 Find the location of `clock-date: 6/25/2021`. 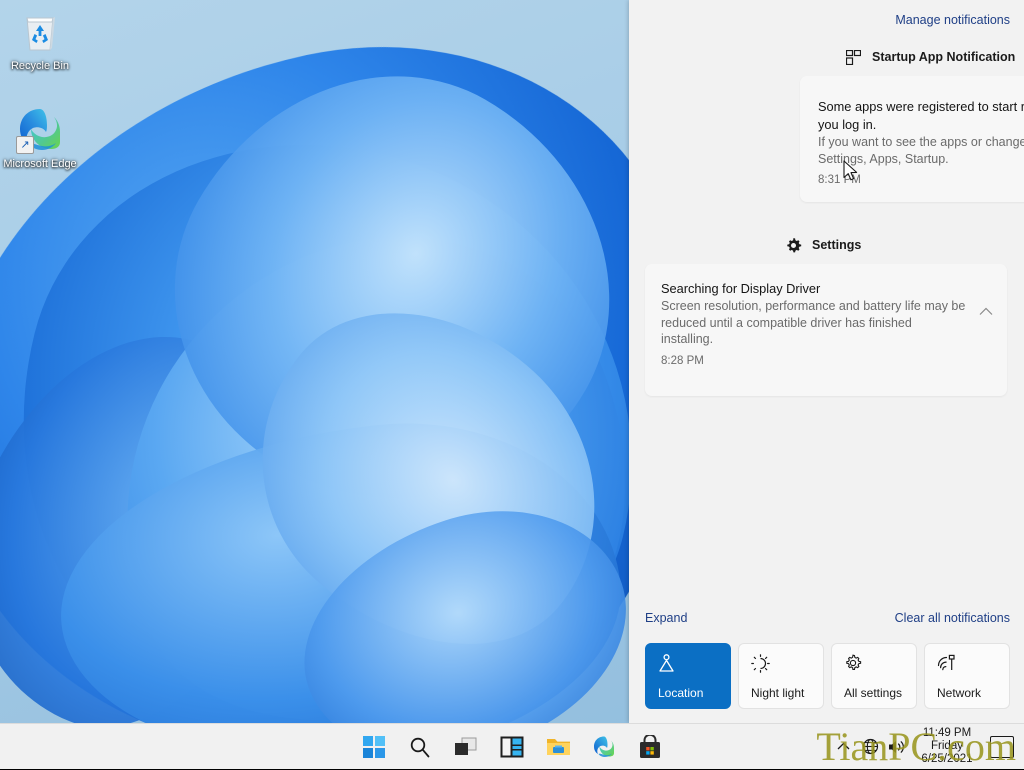

clock-date: 6/25/2021 is located at coordinates (947, 759).